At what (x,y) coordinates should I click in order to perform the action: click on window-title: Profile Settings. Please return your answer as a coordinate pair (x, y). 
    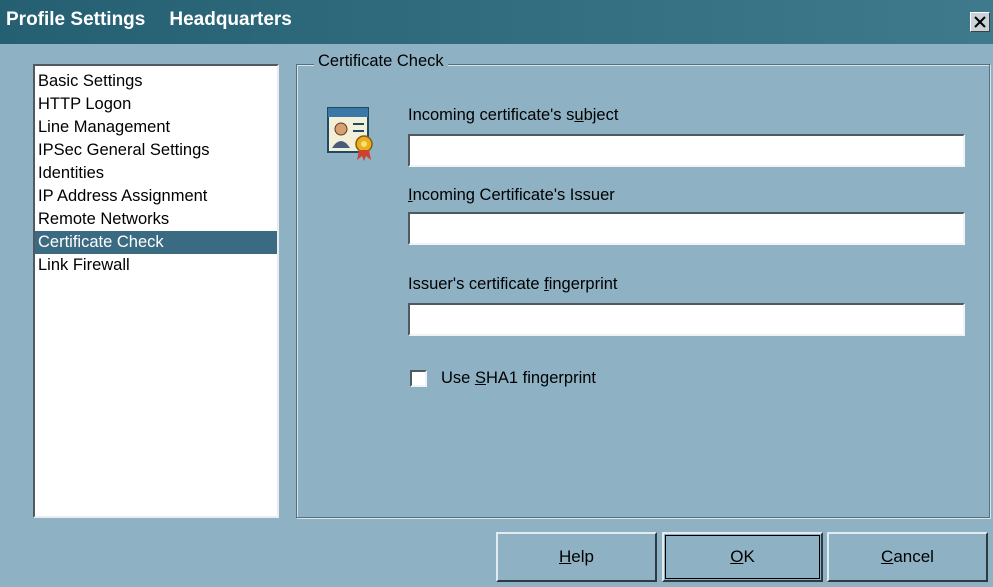
    Looking at the image, I should click on (76, 19).